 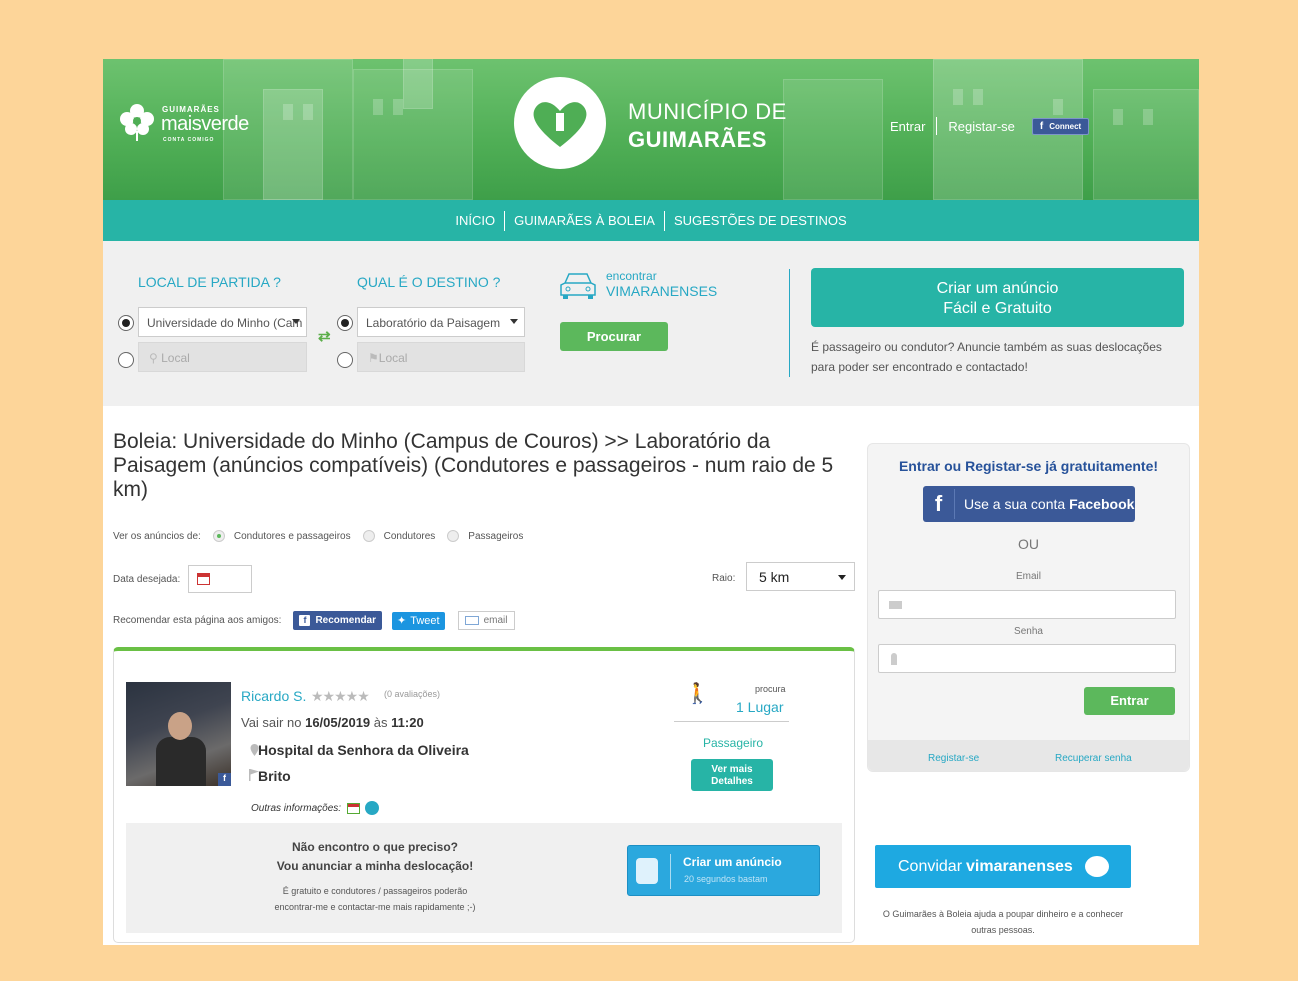 What do you see at coordinates (732, 781) in the screenshot?
I see `details-line2: Detalhes` at bounding box center [732, 781].